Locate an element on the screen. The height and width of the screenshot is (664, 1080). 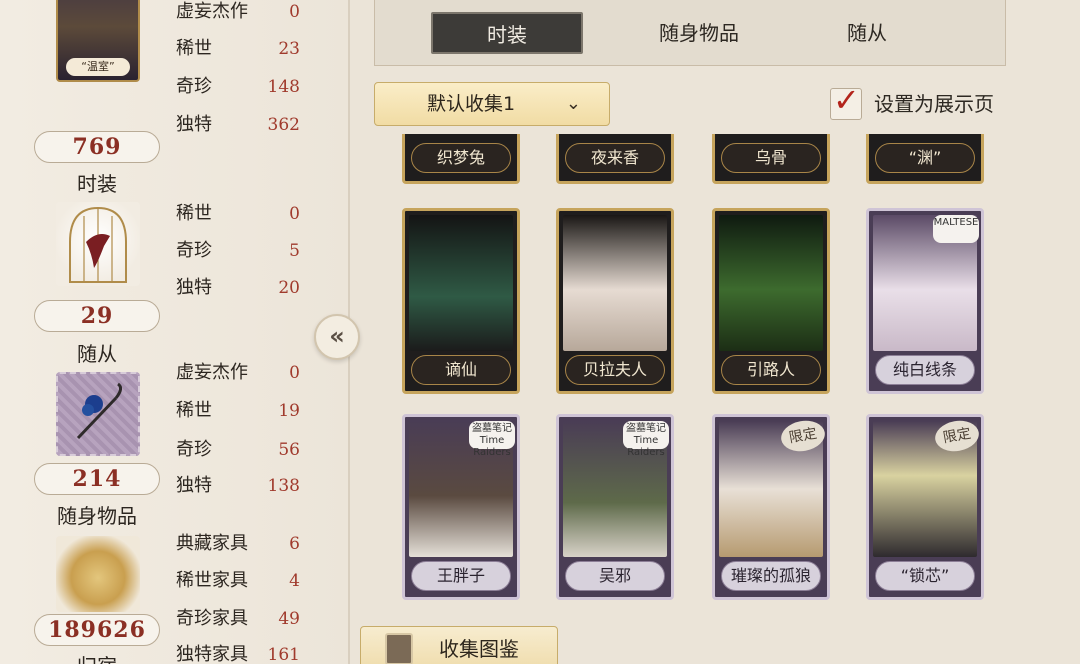
collection-album-label: 收集图鉴 is located at coordinates (479, 649).